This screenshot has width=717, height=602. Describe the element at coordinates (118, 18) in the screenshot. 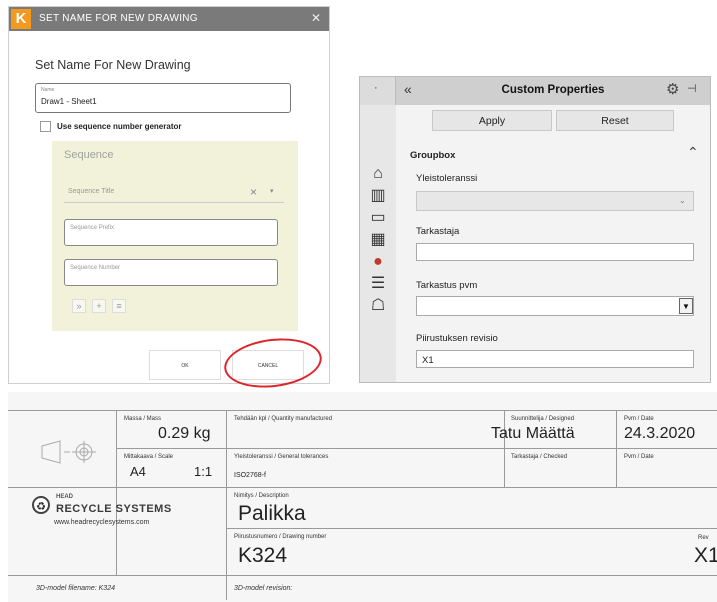

I see `dialog-title: SET NAME FOR NEW DRAWING` at that location.